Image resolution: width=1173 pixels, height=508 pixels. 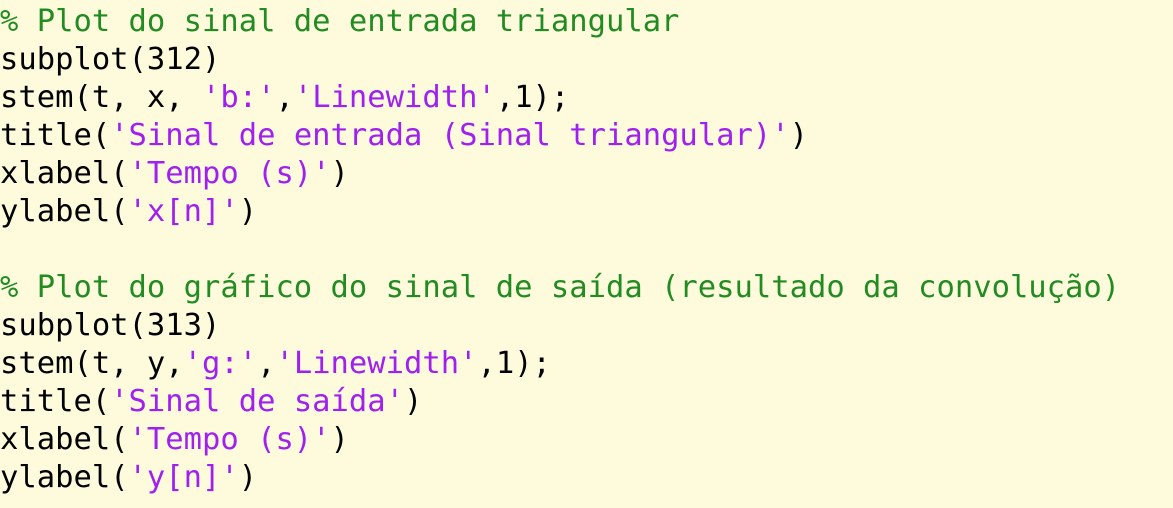 What do you see at coordinates (110, 325) in the screenshot?
I see `code-token: subplot(313)` at bounding box center [110, 325].